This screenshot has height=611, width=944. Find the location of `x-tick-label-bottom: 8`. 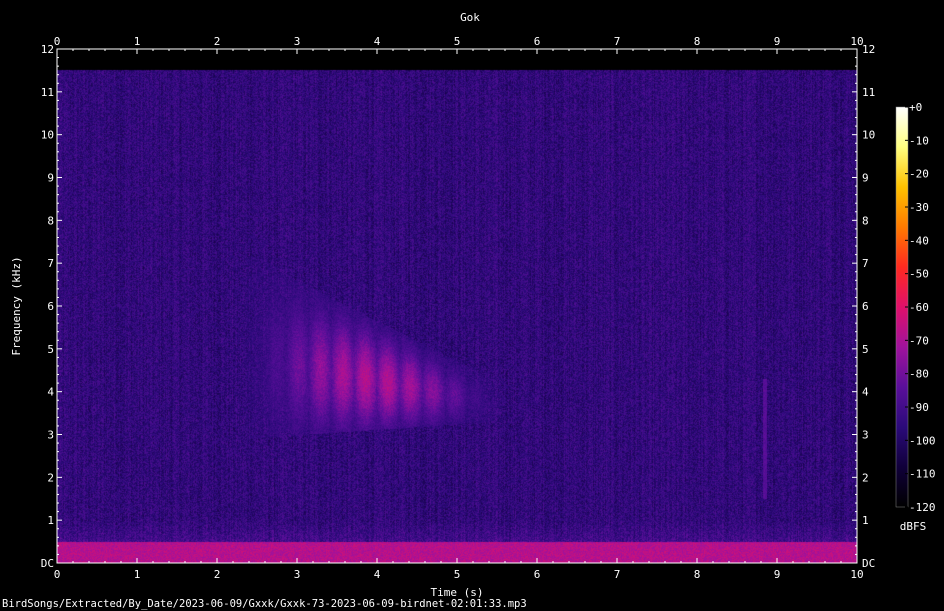

x-tick-label-bottom: 8 is located at coordinates (697, 574).